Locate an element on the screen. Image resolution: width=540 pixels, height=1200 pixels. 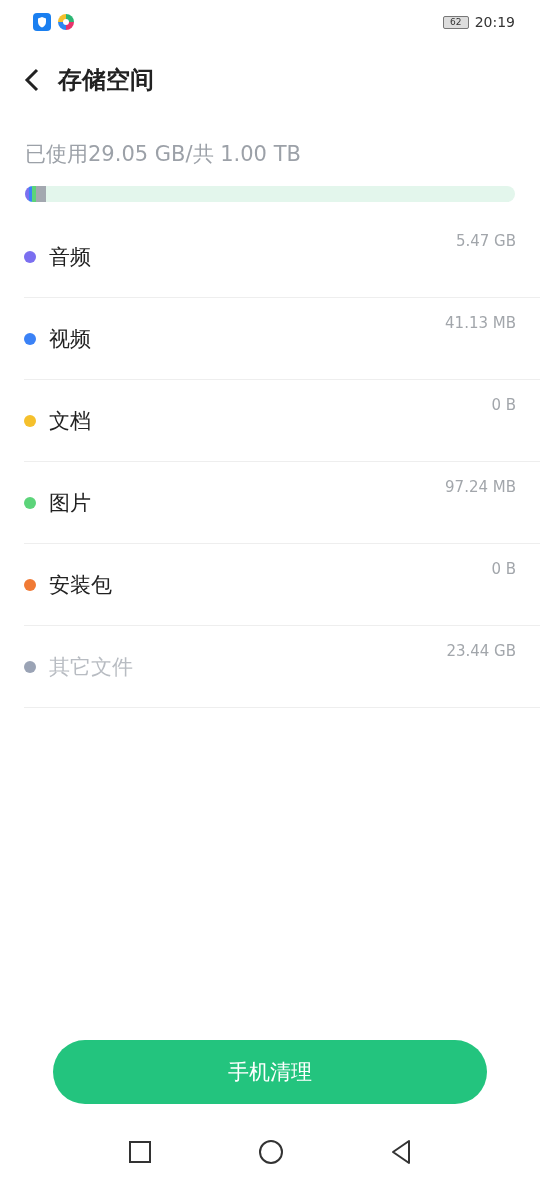
category-row: 安装包 0 B is located at coordinates (282, 585).